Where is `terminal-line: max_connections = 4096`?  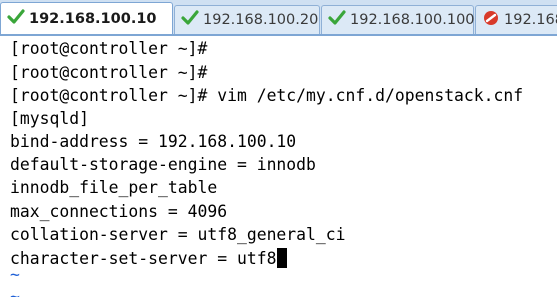 terminal-line: max_connections = 4096 is located at coordinates (119, 211).